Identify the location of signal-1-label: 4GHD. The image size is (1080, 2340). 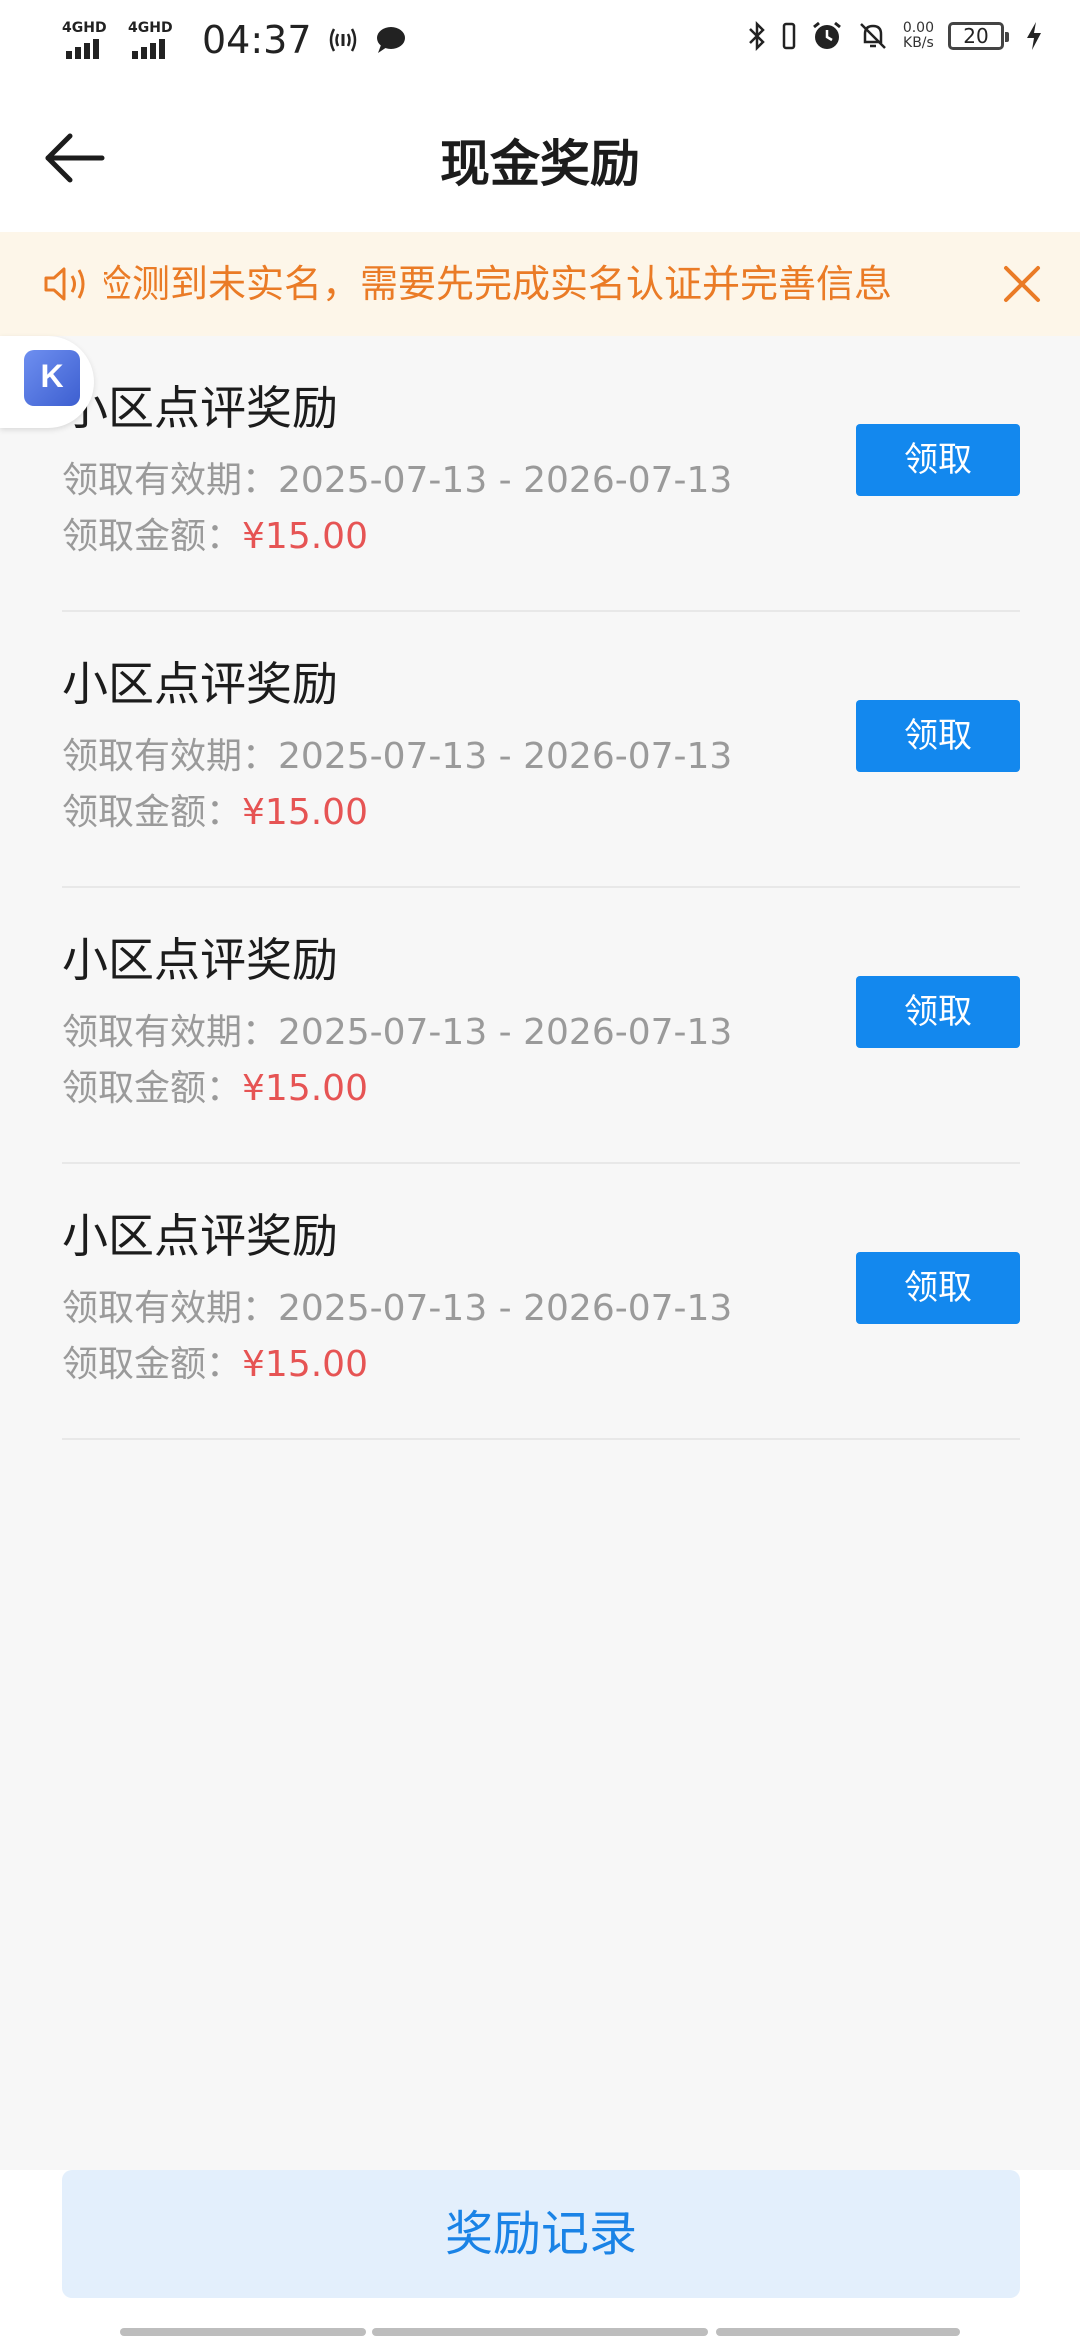
(84, 28).